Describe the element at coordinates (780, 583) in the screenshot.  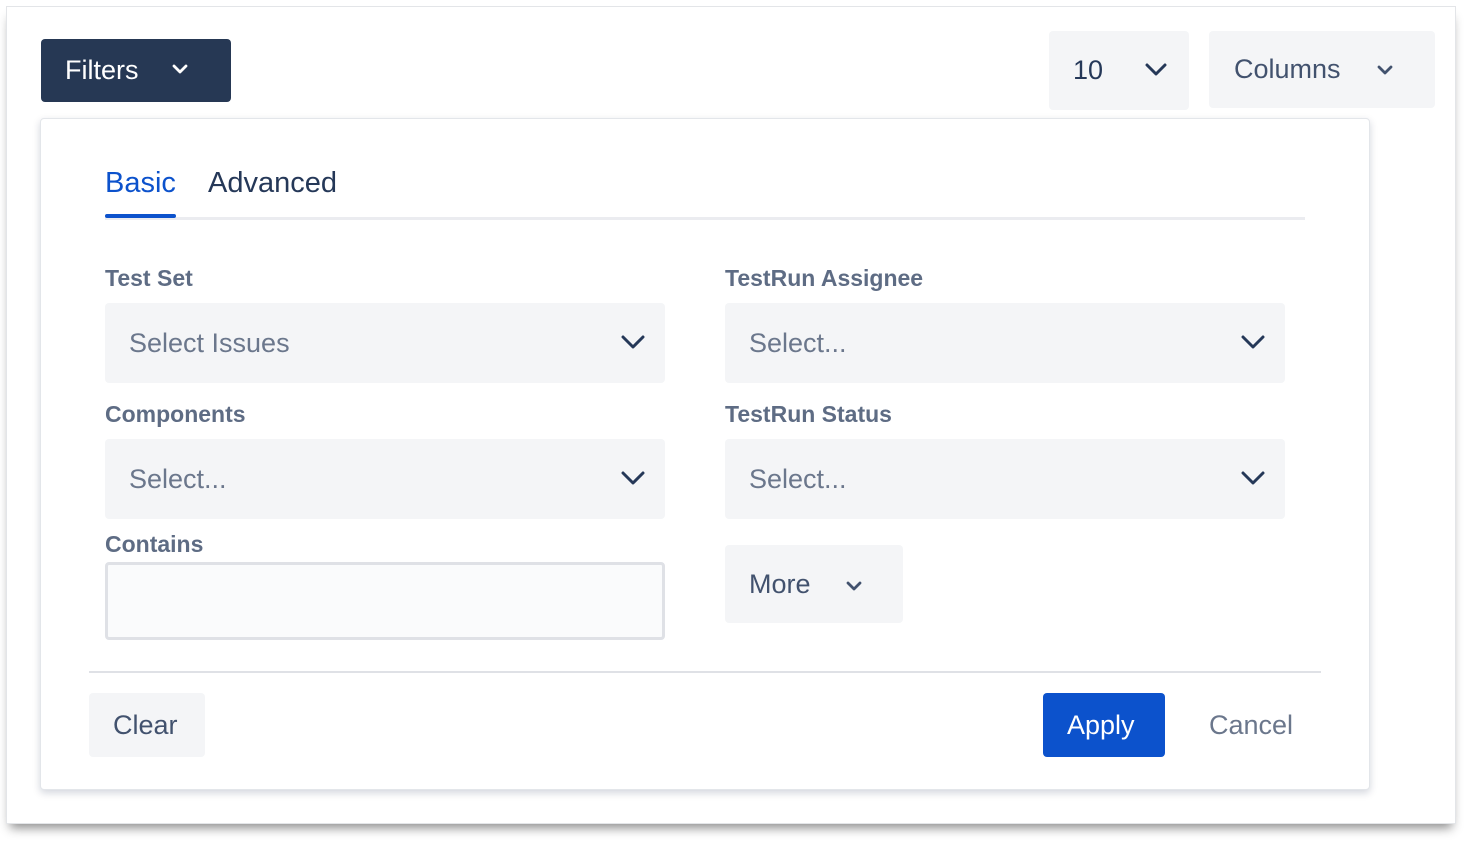
I see `more-button-label: More` at that location.